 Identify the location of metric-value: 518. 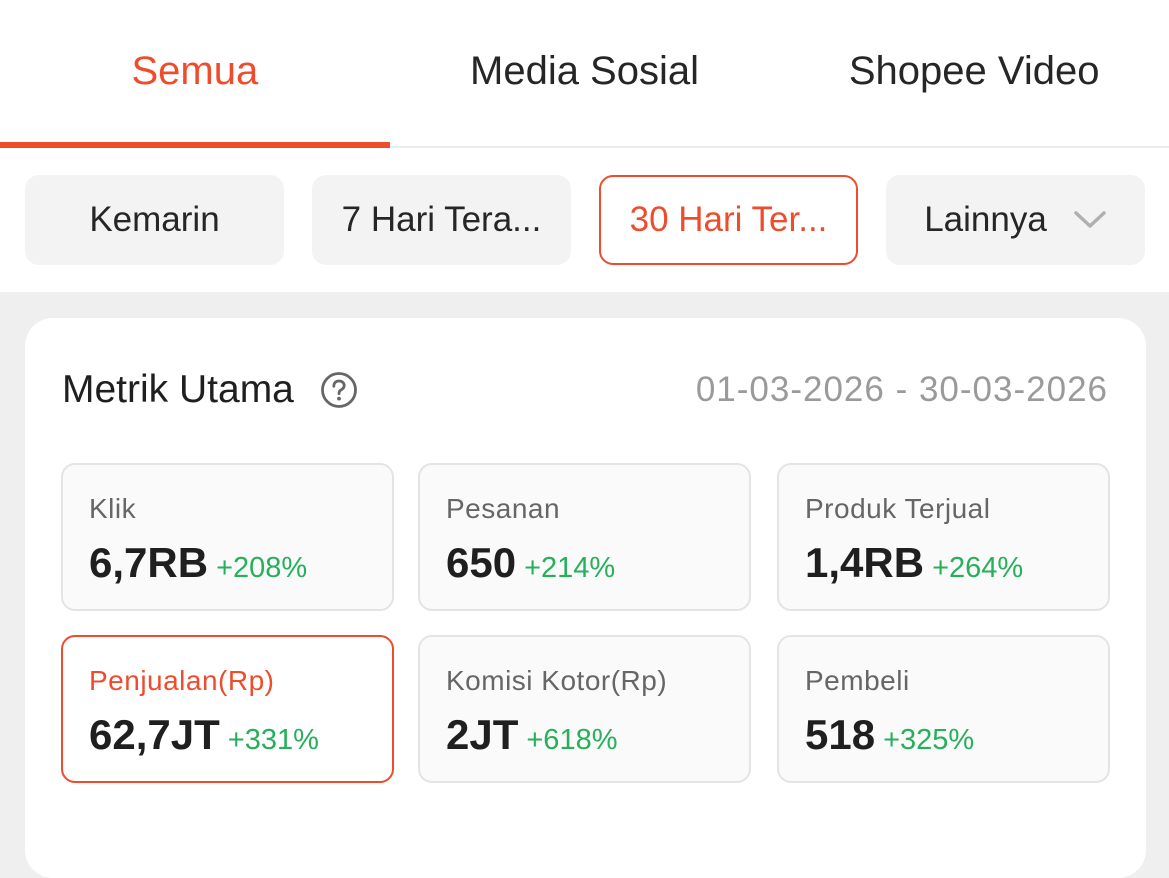
(840, 734).